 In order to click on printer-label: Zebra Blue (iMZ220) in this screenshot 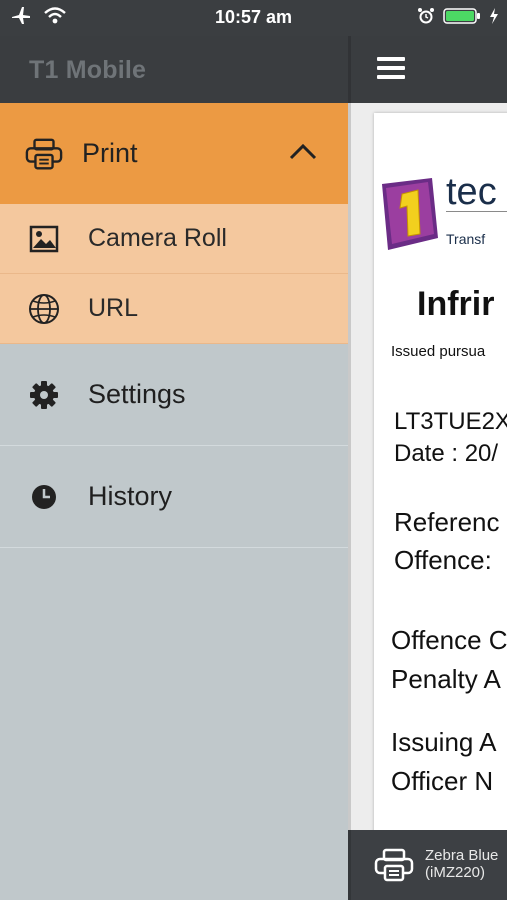, I will do `click(461, 864)`.